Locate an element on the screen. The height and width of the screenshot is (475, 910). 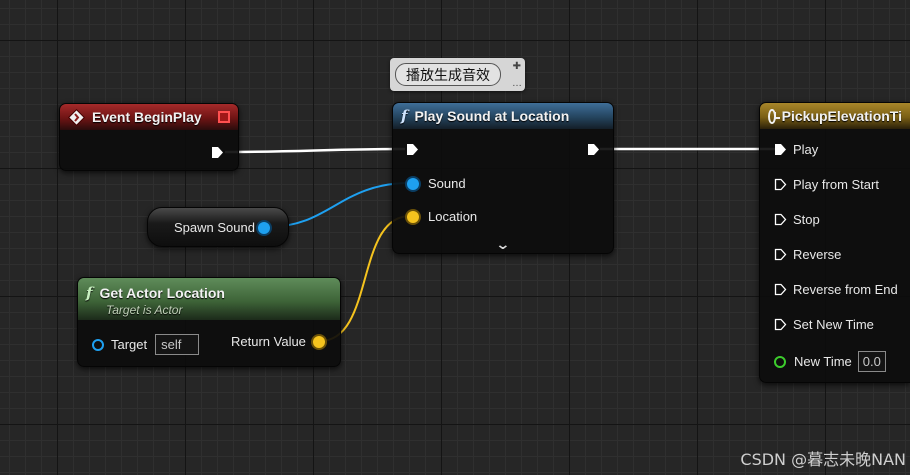
location-pin-row: Location is located at coordinates (442, 216).